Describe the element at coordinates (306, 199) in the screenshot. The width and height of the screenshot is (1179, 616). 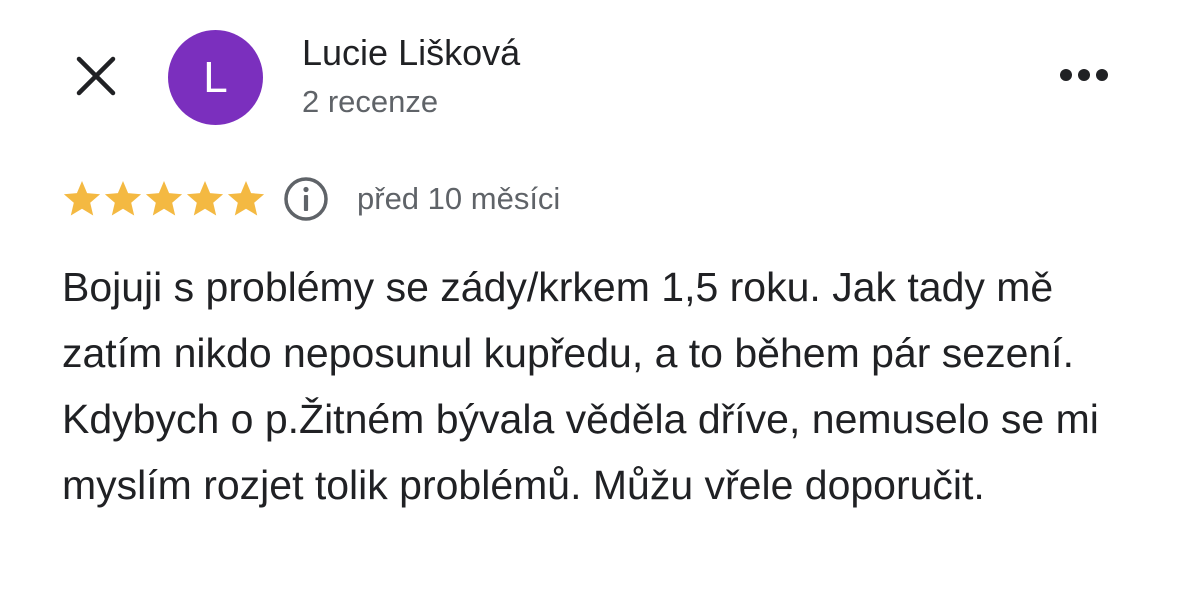
I see `info-icon` at that location.